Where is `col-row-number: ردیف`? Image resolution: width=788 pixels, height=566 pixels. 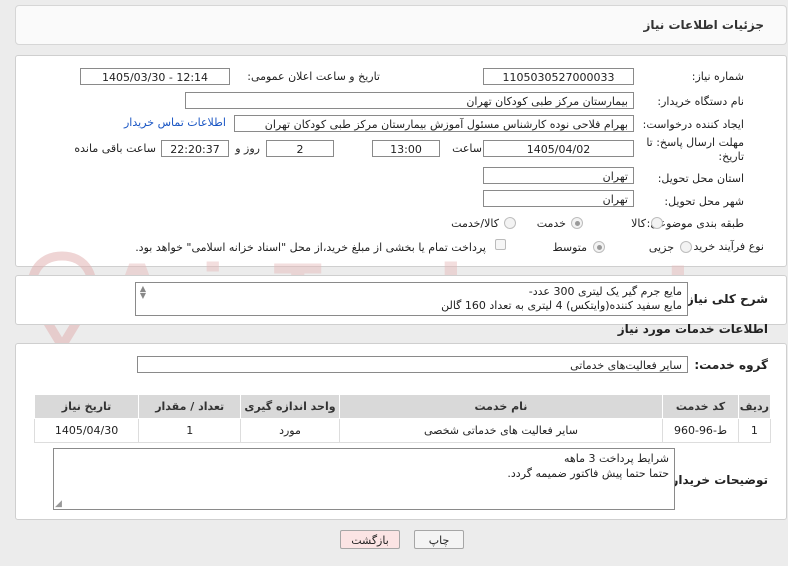
col-row-number: ردیف is located at coordinates (754, 406).